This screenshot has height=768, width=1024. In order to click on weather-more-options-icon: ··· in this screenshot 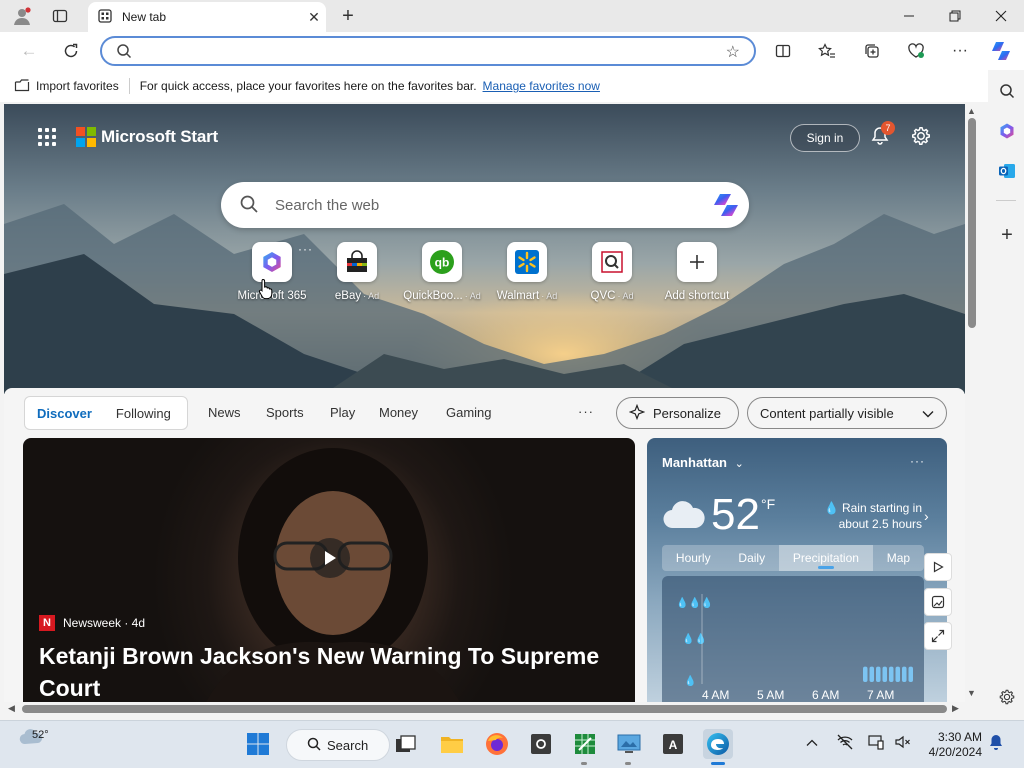, I will do `click(917, 461)`.